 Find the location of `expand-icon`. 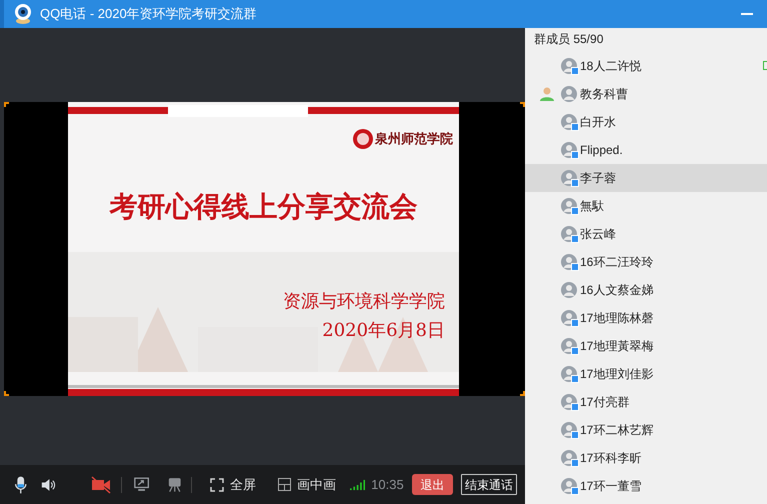

expand-icon is located at coordinates (217, 485).